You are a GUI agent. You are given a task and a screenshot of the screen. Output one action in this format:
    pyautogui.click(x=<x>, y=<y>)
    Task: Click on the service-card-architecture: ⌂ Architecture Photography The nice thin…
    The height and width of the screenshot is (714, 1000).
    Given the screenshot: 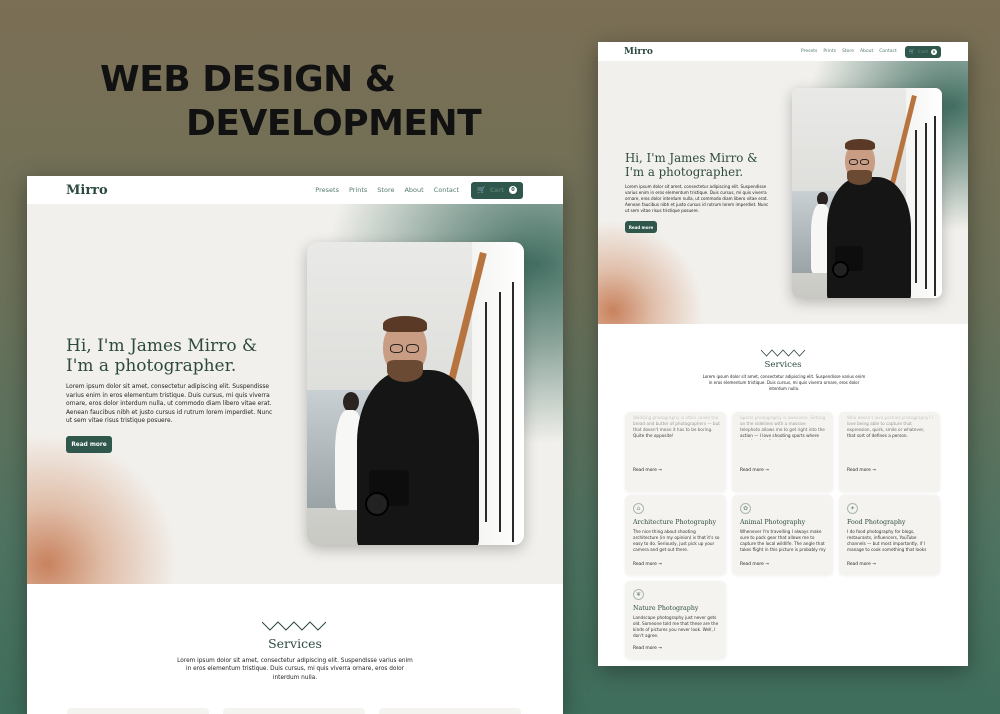 What is the action you would take?
    pyautogui.click(x=675, y=535)
    